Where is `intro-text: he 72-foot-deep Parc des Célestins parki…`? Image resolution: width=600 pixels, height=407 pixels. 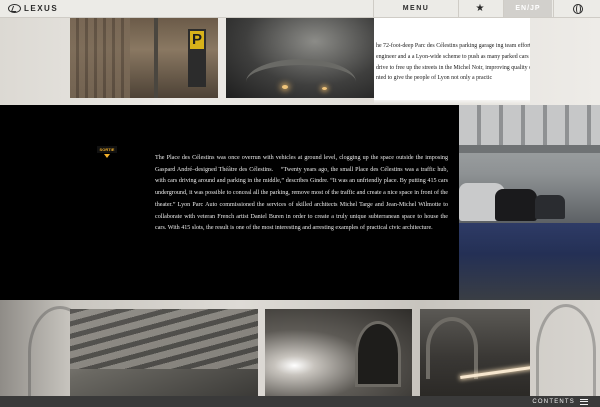
intro-text: he 72-foot-deep Parc des Célestins parki… is located at coordinates (453, 62).